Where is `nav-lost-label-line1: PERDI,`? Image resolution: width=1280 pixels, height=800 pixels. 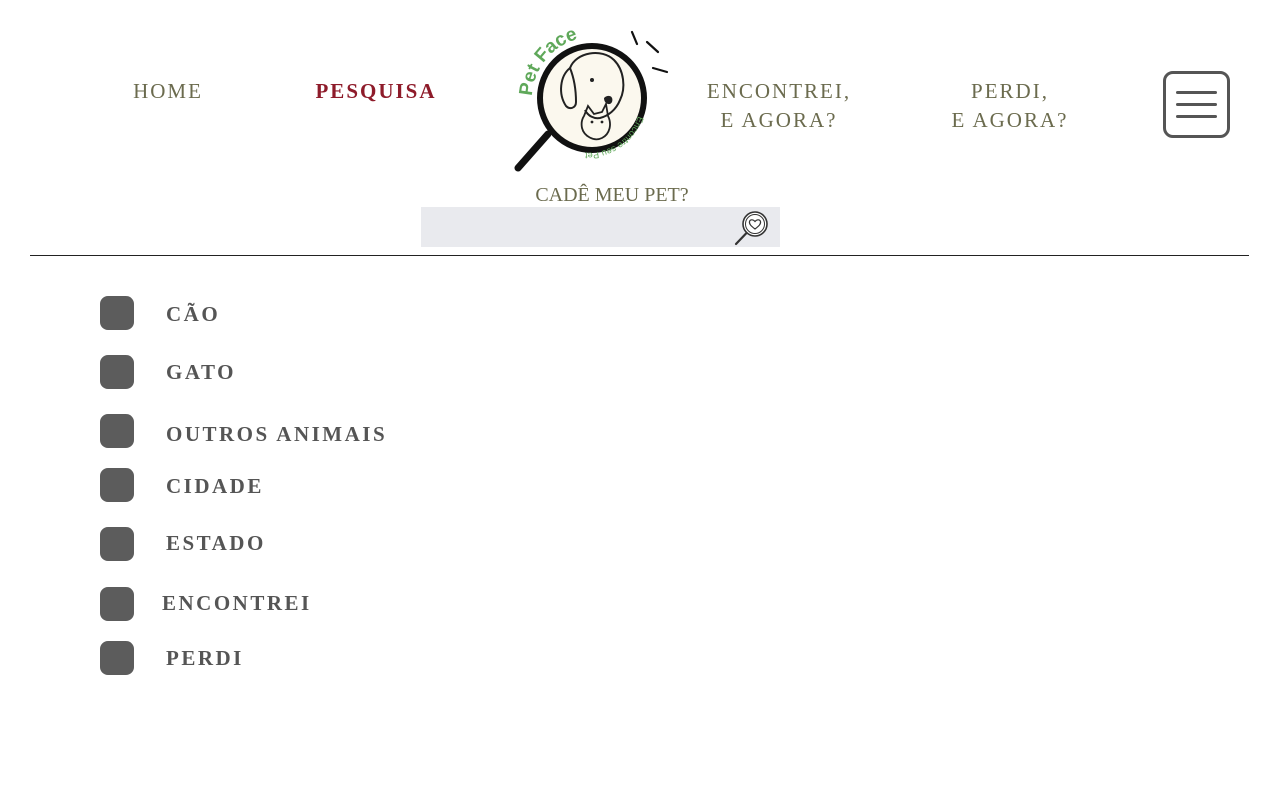 nav-lost-label-line1: PERDI, is located at coordinates (1010, 91).